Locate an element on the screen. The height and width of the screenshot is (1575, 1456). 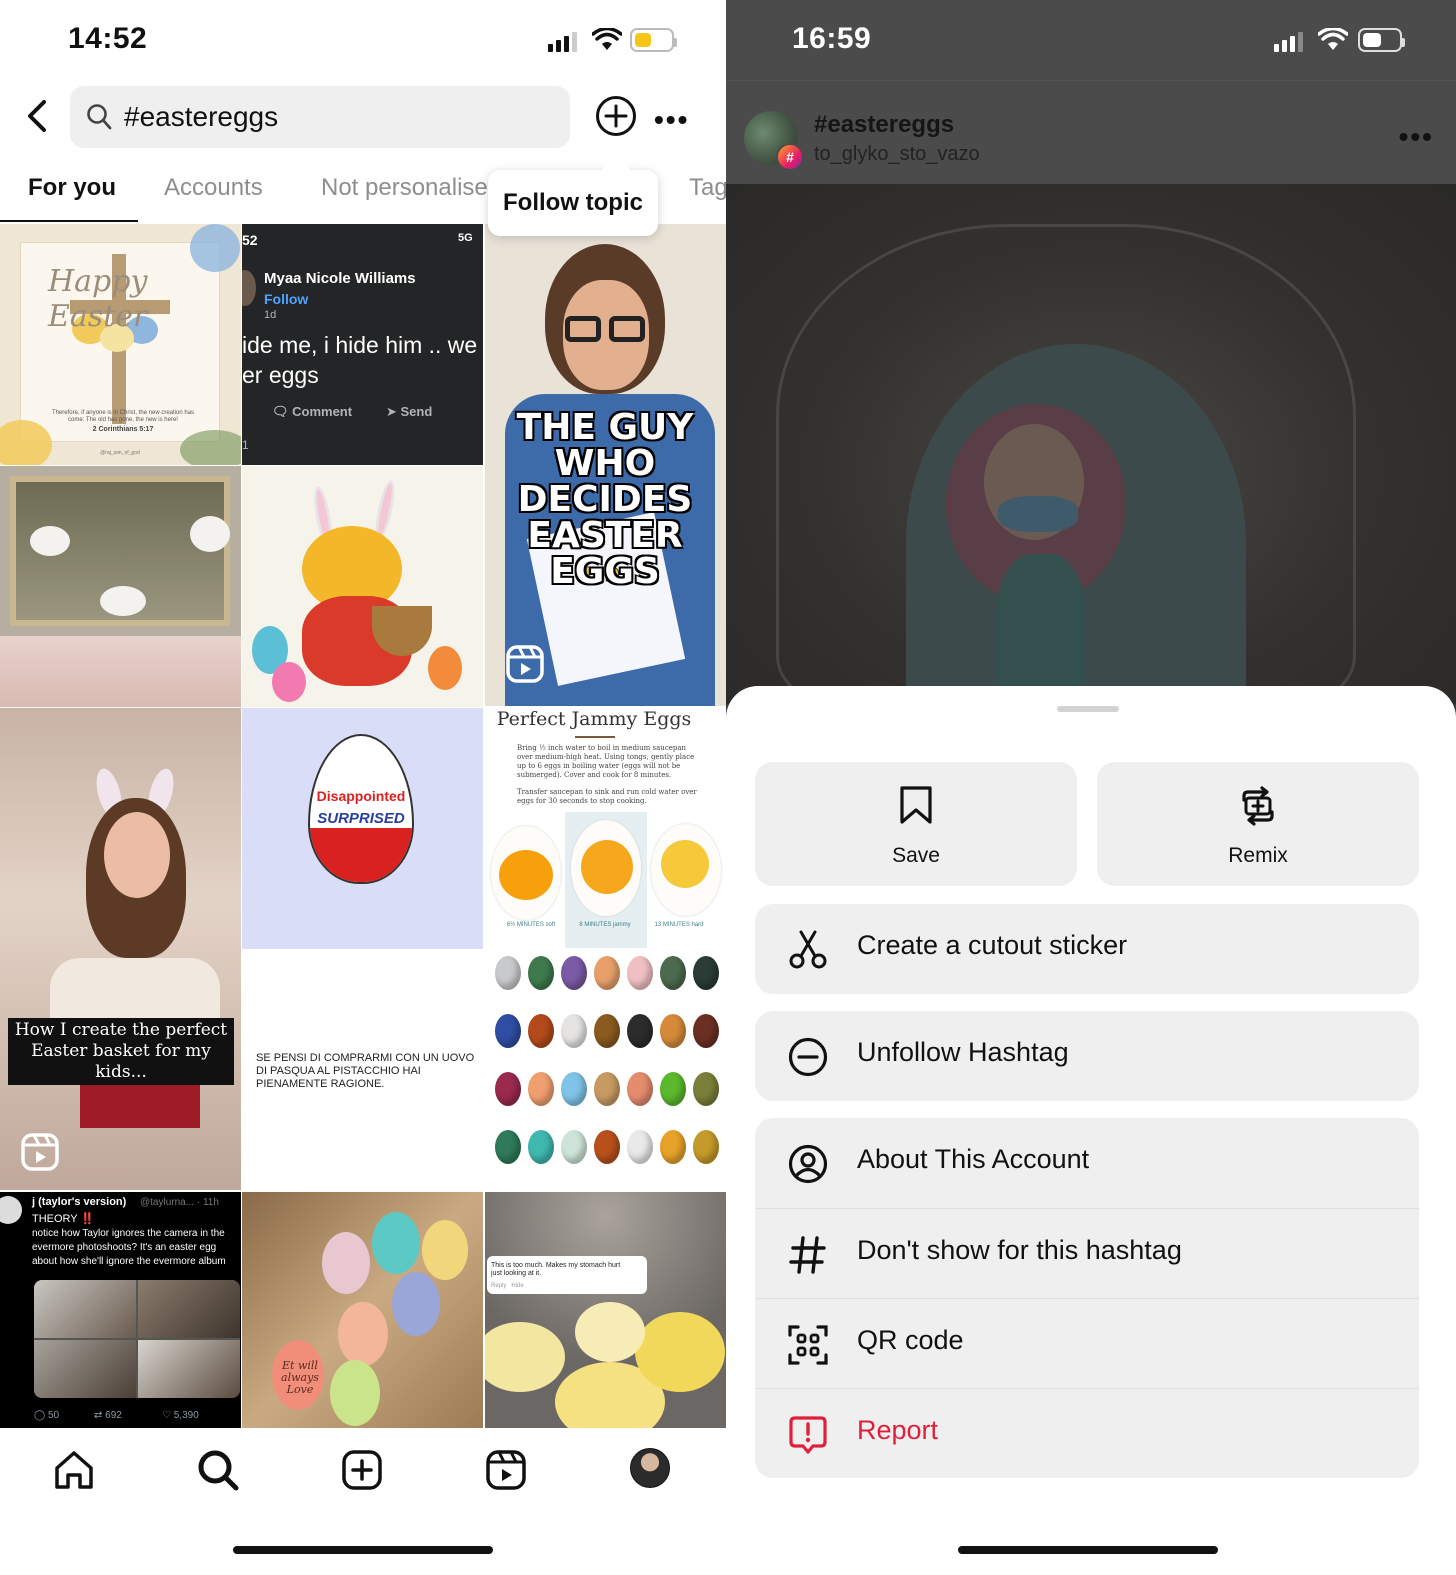
tweet-retweets-count: 692 is located at coordinates (113, 1415).